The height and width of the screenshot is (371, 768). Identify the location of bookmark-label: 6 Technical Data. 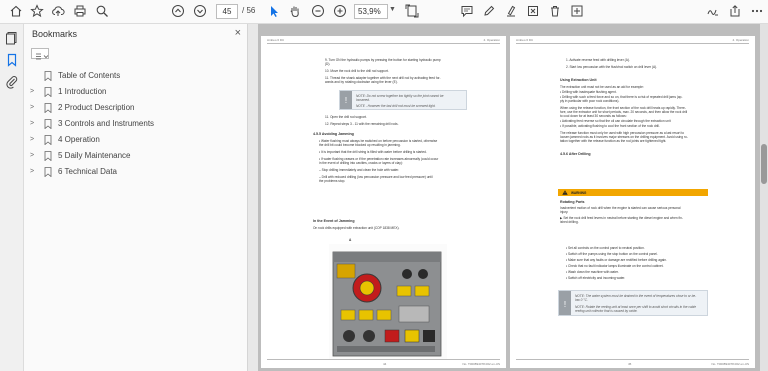
(87, 171).